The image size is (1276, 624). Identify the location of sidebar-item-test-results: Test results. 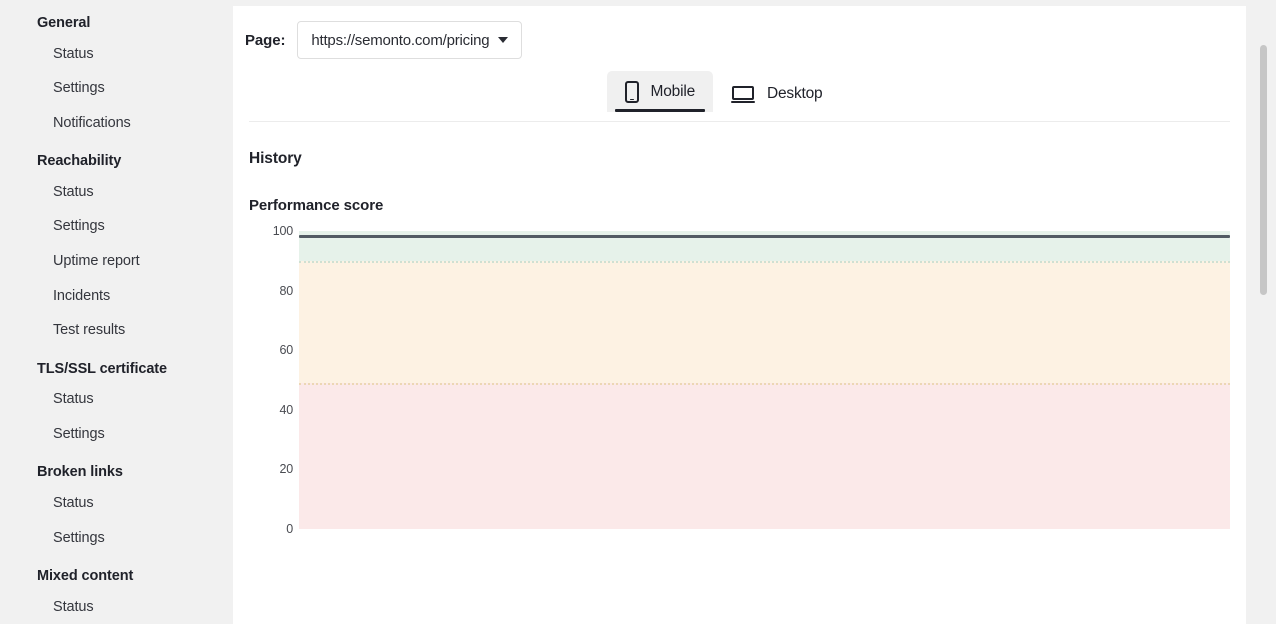
(116, 330).